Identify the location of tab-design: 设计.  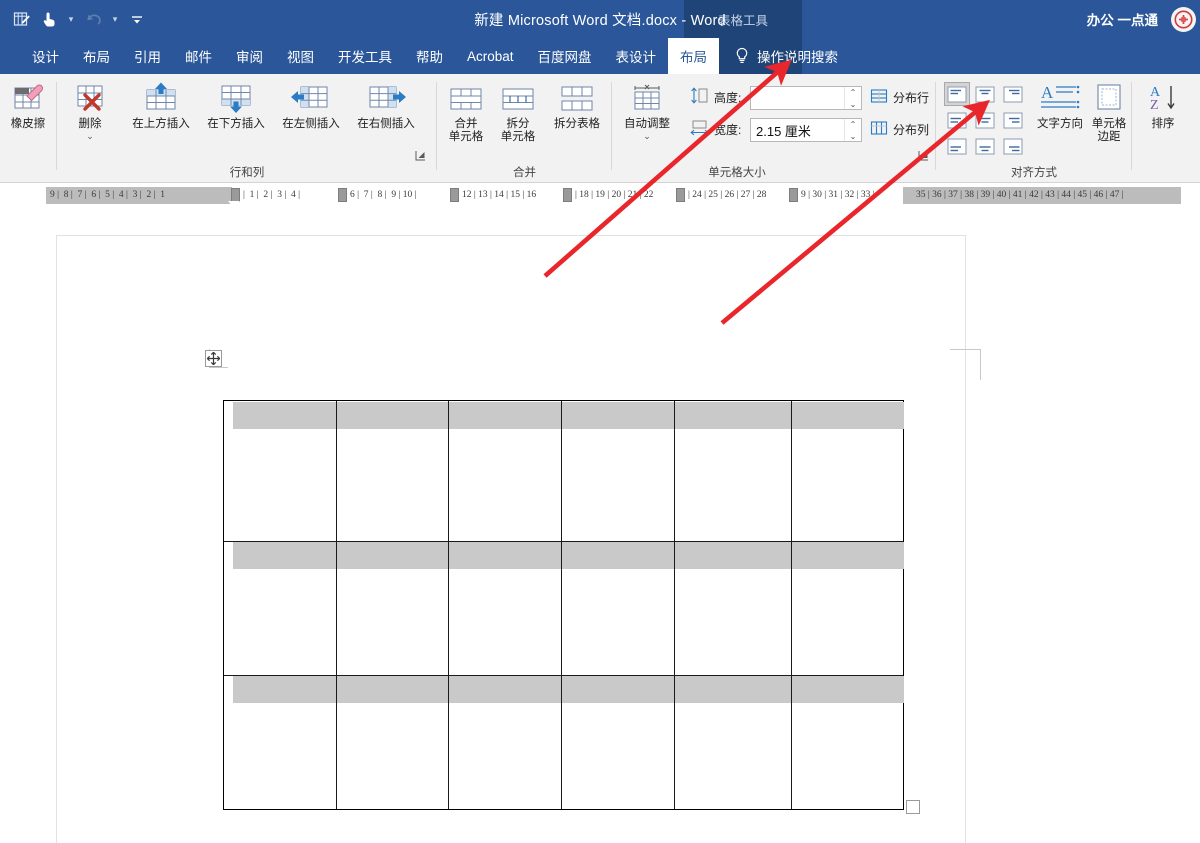
(45, 56).